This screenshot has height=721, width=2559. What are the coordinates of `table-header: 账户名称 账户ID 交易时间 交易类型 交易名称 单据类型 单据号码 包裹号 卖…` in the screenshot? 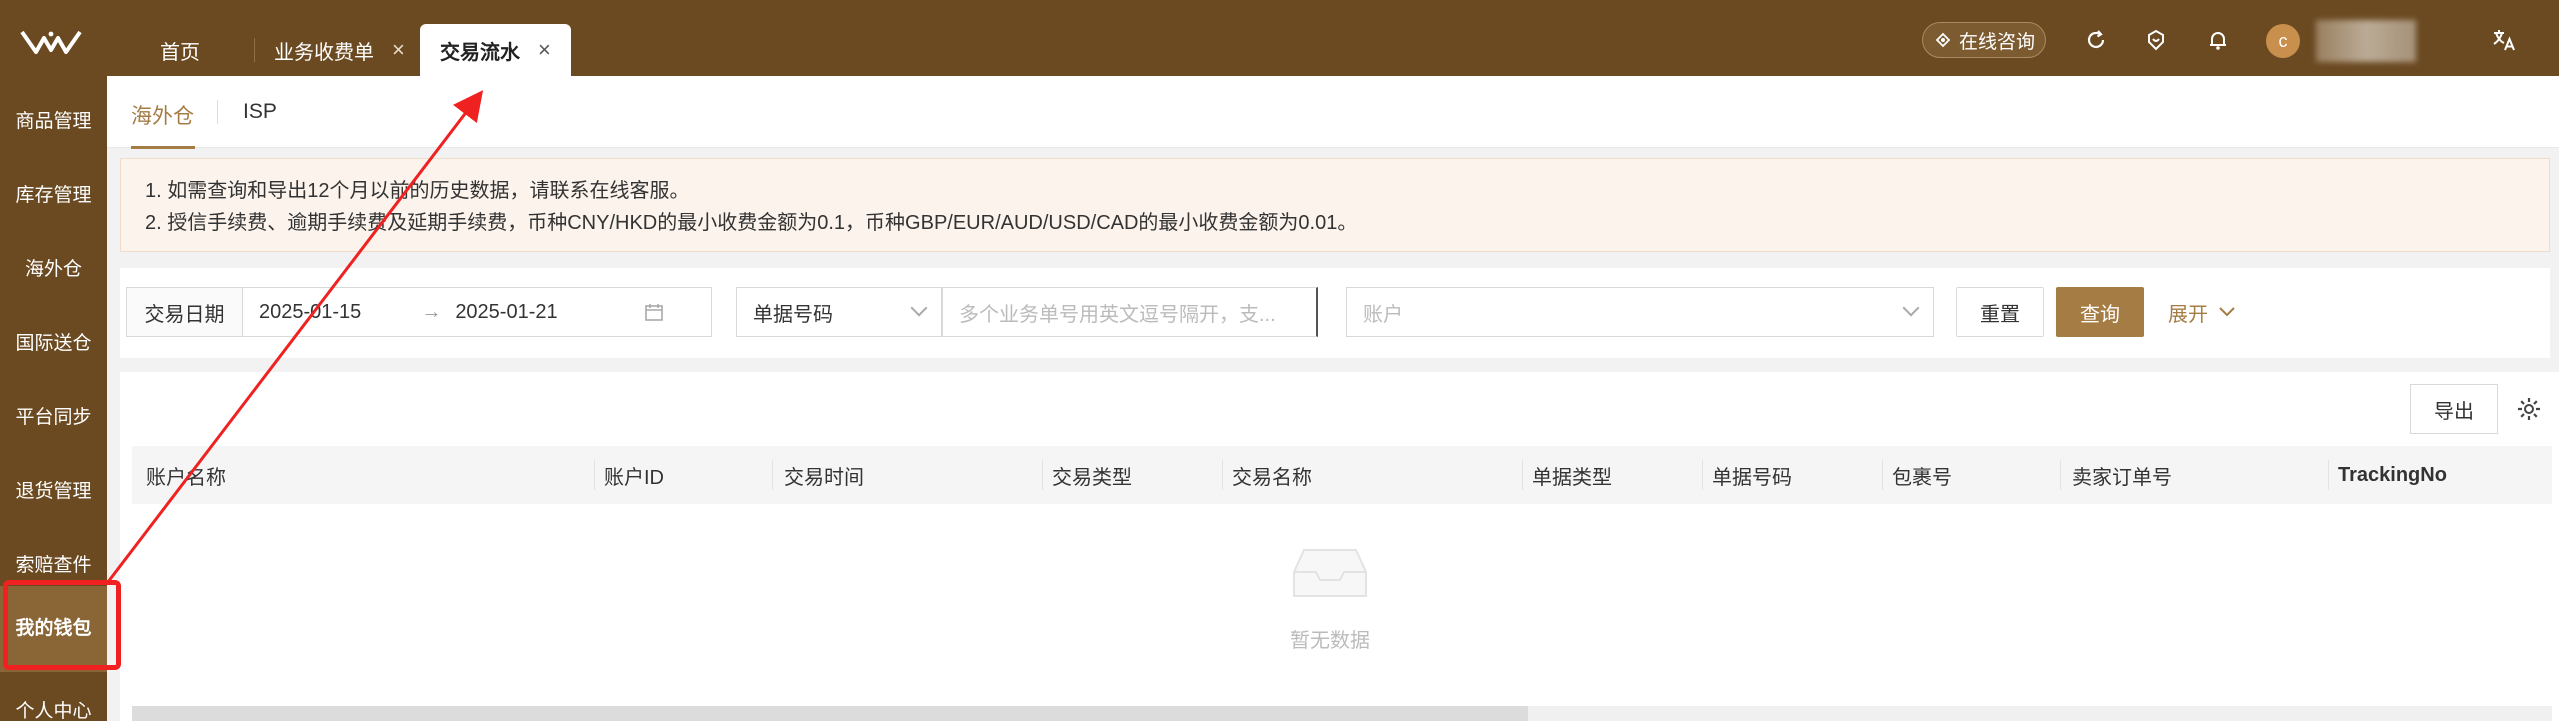 It's located at (1342, 475).